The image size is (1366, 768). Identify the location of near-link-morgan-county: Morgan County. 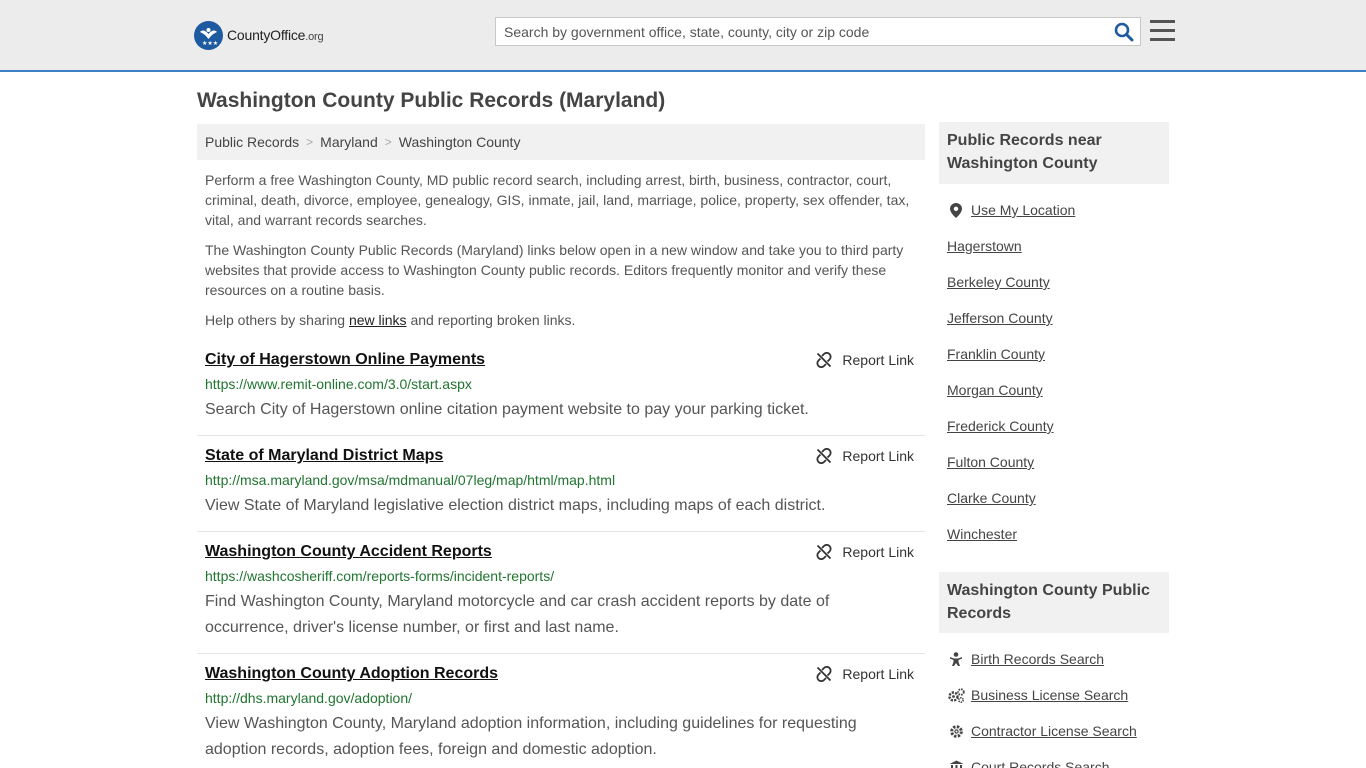
(995, 390).